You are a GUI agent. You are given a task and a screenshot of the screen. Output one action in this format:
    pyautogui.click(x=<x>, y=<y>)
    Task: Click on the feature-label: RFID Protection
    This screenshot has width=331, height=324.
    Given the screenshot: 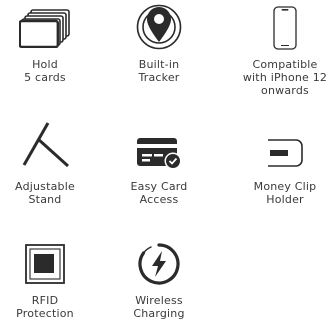 What is the action you would take?
    pyautogui.click(x=50, y=307)
    